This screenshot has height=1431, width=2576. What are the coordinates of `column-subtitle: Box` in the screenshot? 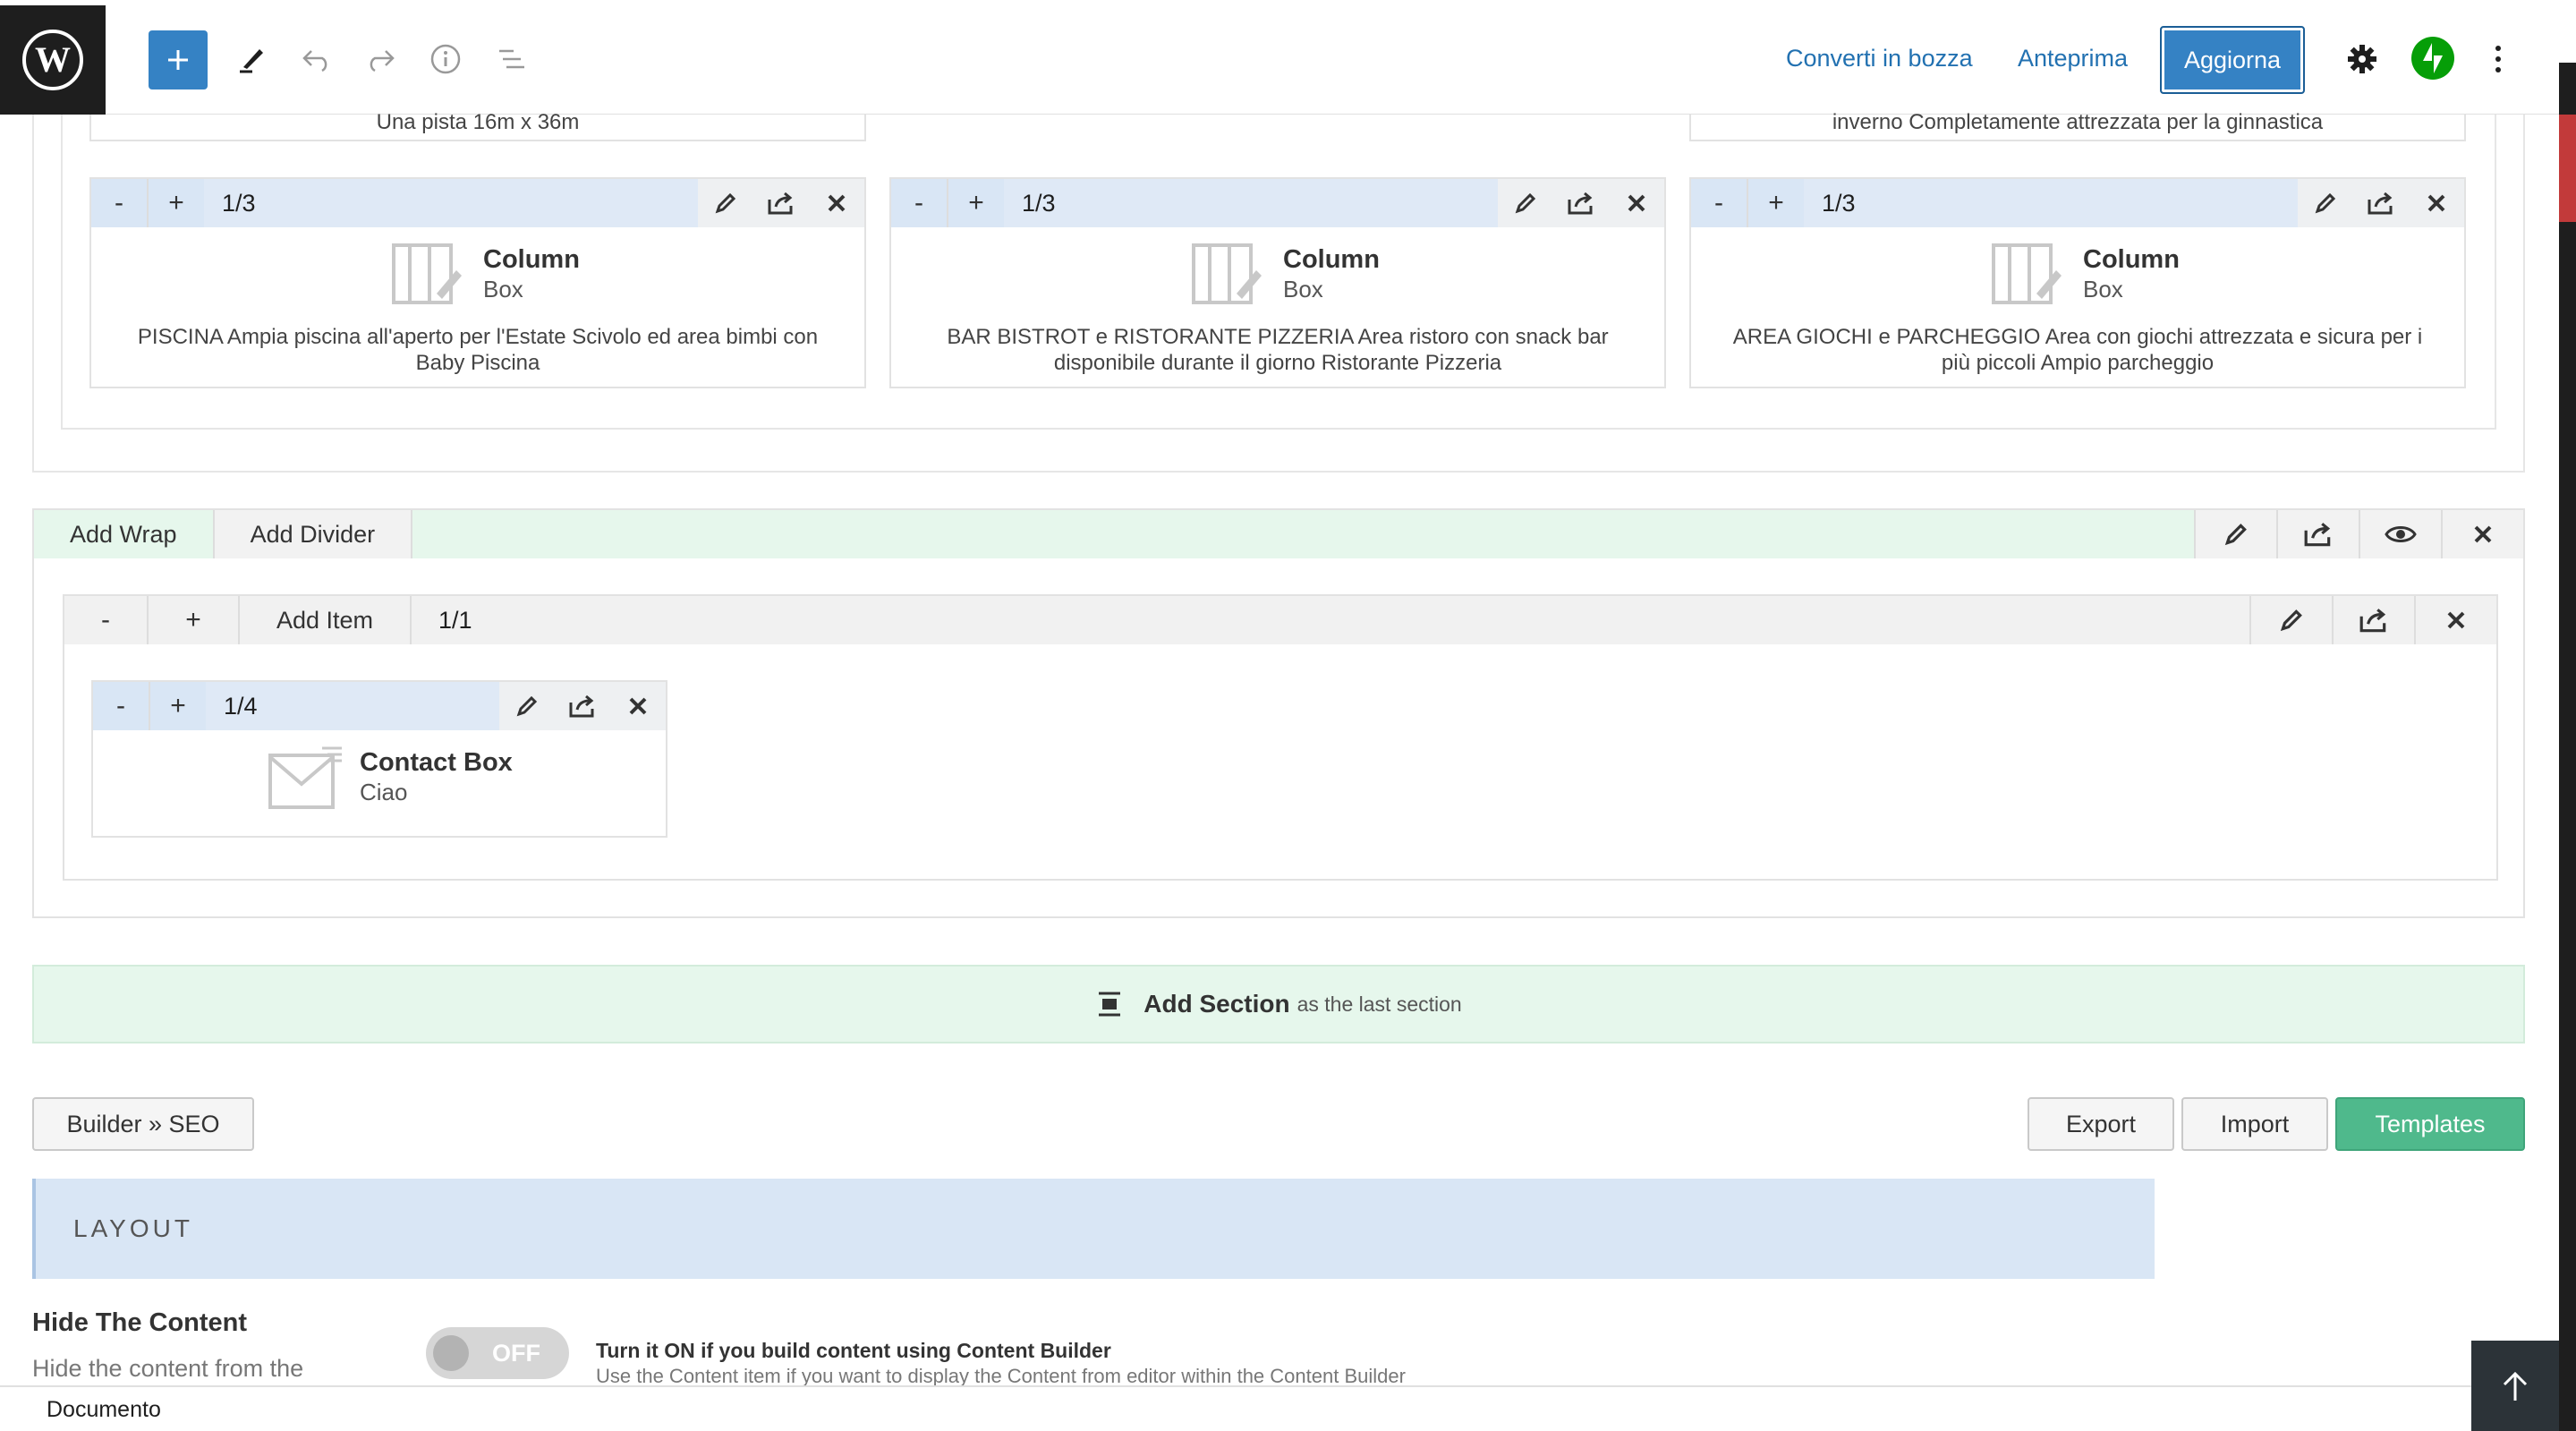 It's located at (1303, 289).